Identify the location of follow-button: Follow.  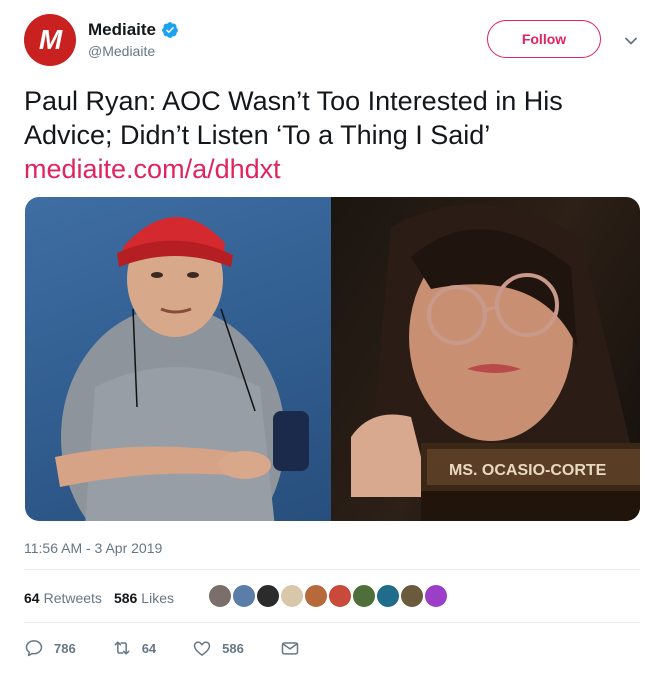
(544, 39).